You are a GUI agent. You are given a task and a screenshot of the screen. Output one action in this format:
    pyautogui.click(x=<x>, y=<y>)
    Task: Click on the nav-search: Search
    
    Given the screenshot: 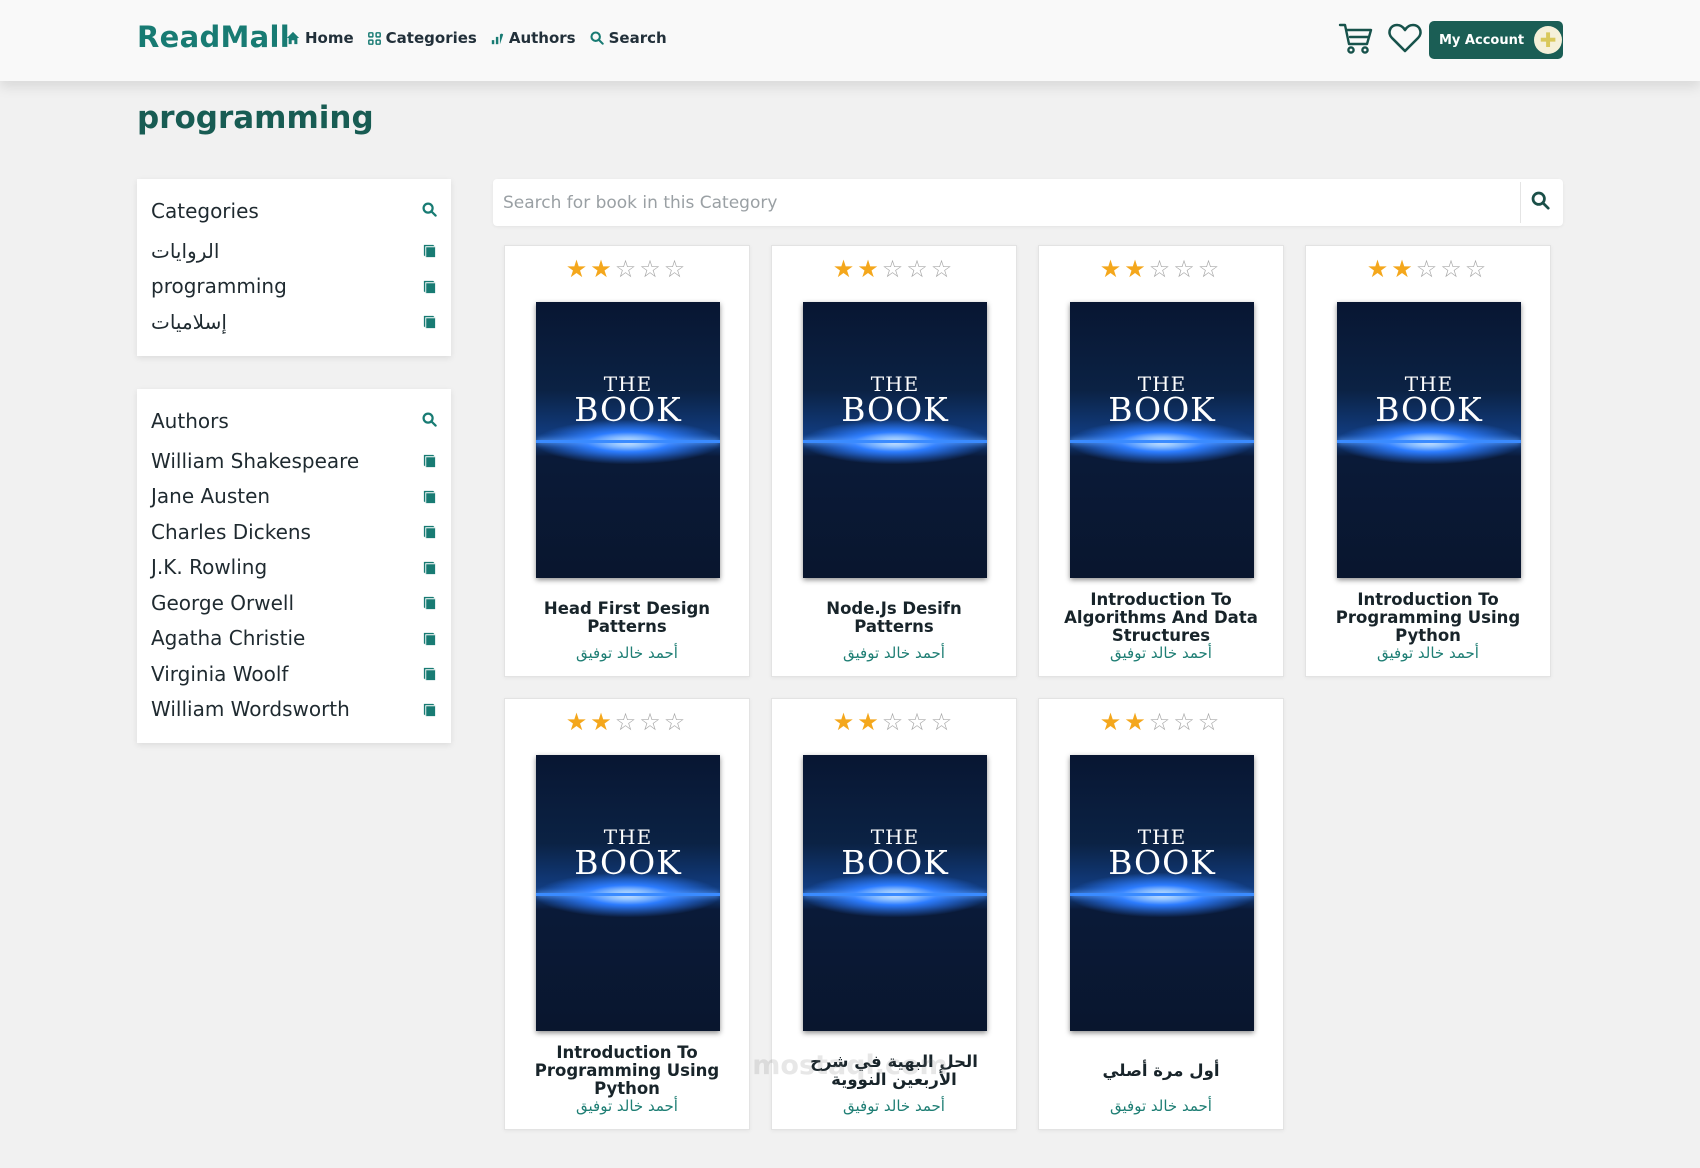 What is the action you would take?
    pyautogui.click(x=628, y=38)
    